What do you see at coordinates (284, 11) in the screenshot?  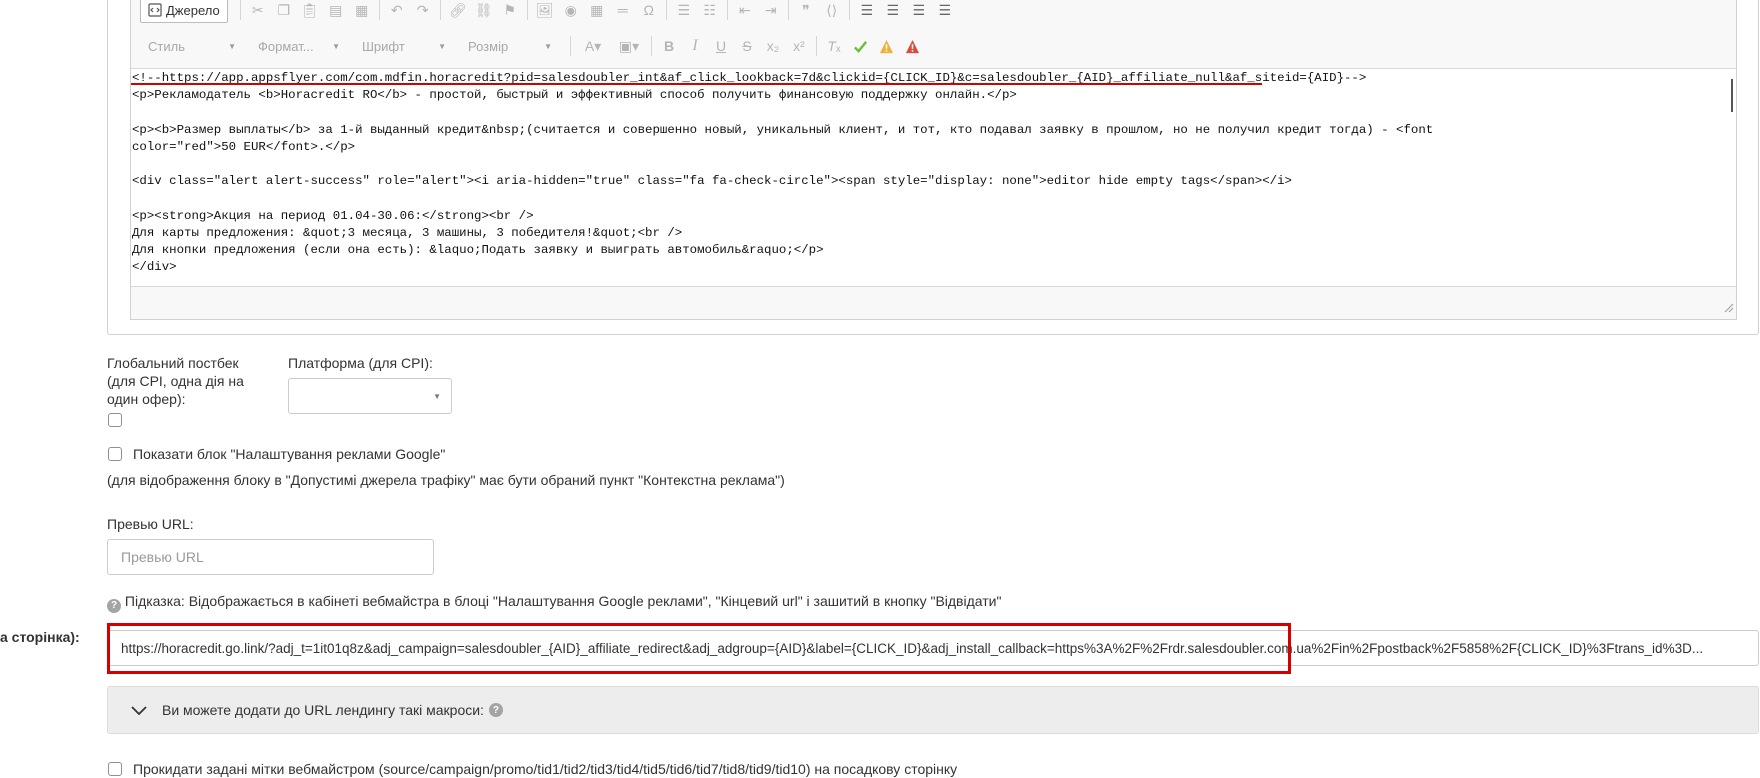 I see `copy-icon: ❐` at bounding box center [284, 11].